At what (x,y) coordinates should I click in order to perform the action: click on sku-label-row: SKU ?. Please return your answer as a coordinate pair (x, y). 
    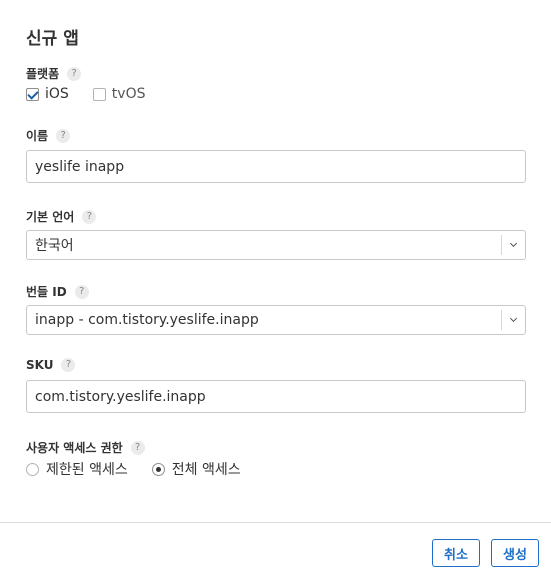
    Looking at the image, I should click on (51, 365).